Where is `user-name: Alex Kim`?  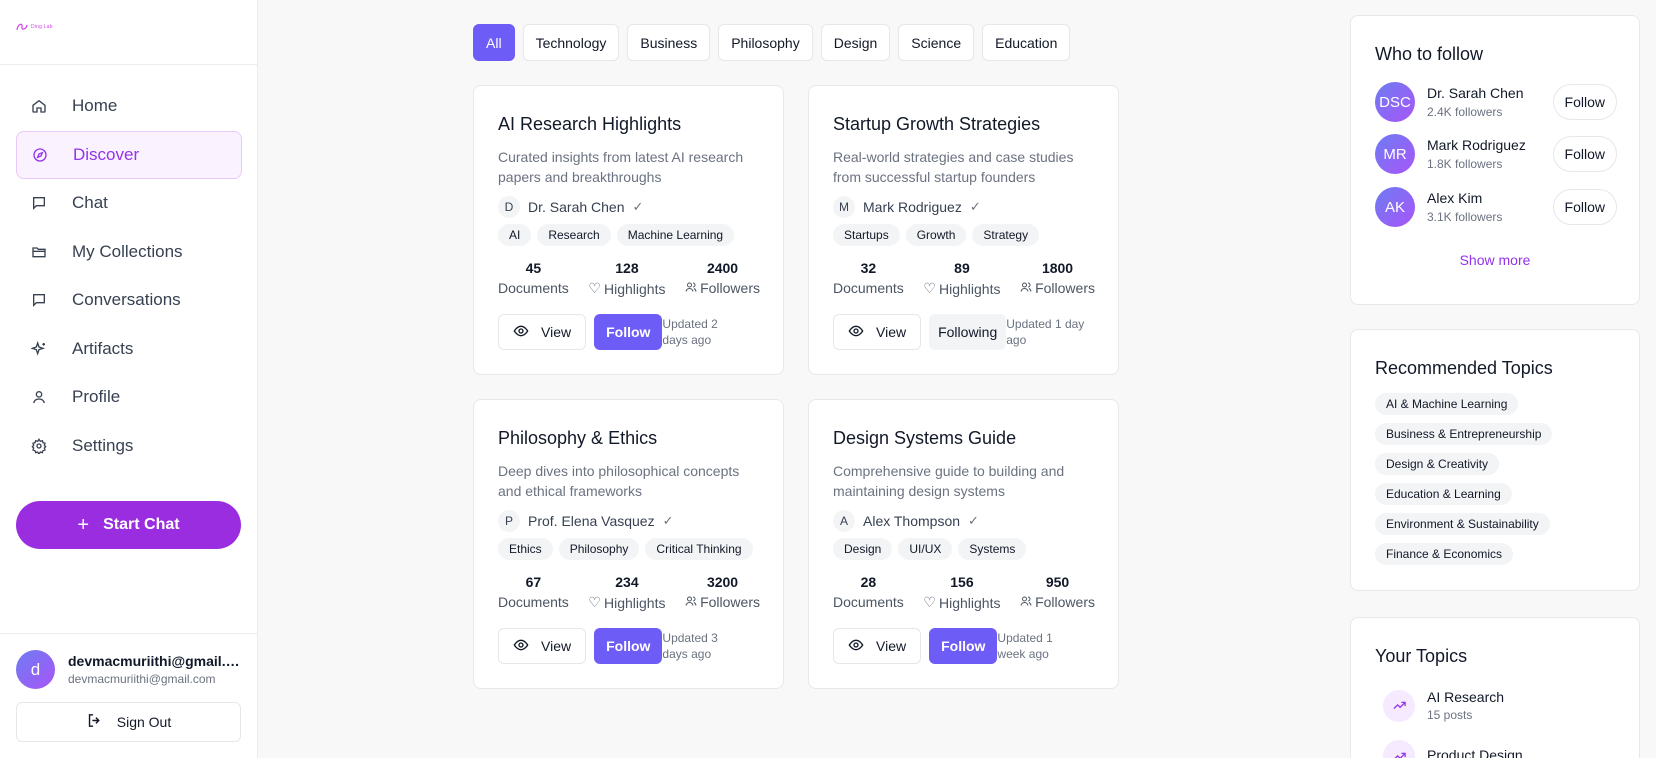
user-name: Alex Kim is located at coordinates (1490, 198).